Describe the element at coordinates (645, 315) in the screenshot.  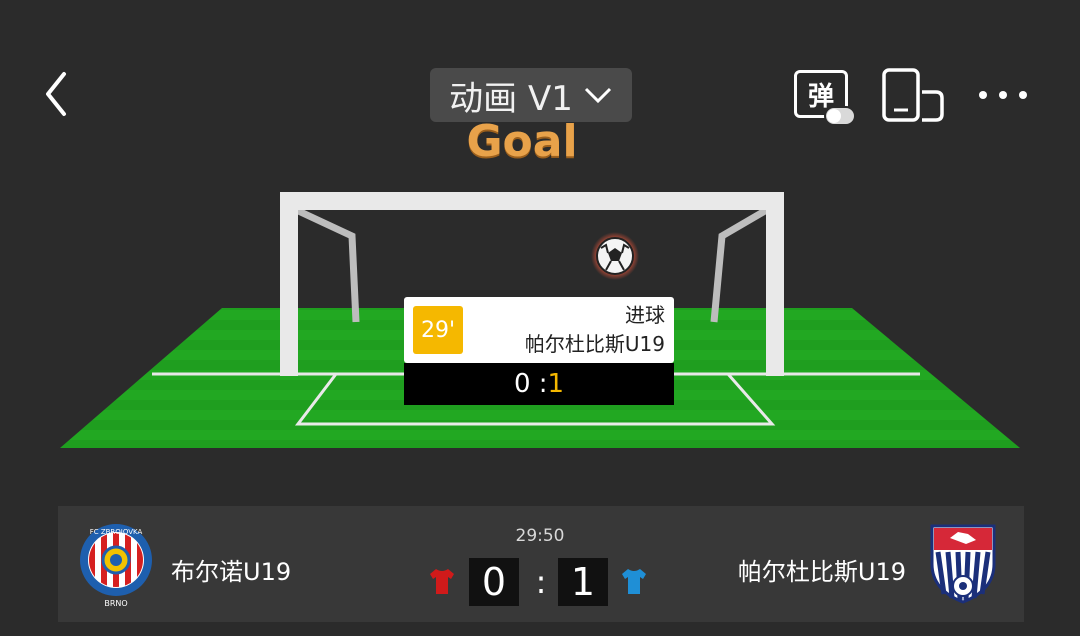
I see `event-type: 进球` at that location.